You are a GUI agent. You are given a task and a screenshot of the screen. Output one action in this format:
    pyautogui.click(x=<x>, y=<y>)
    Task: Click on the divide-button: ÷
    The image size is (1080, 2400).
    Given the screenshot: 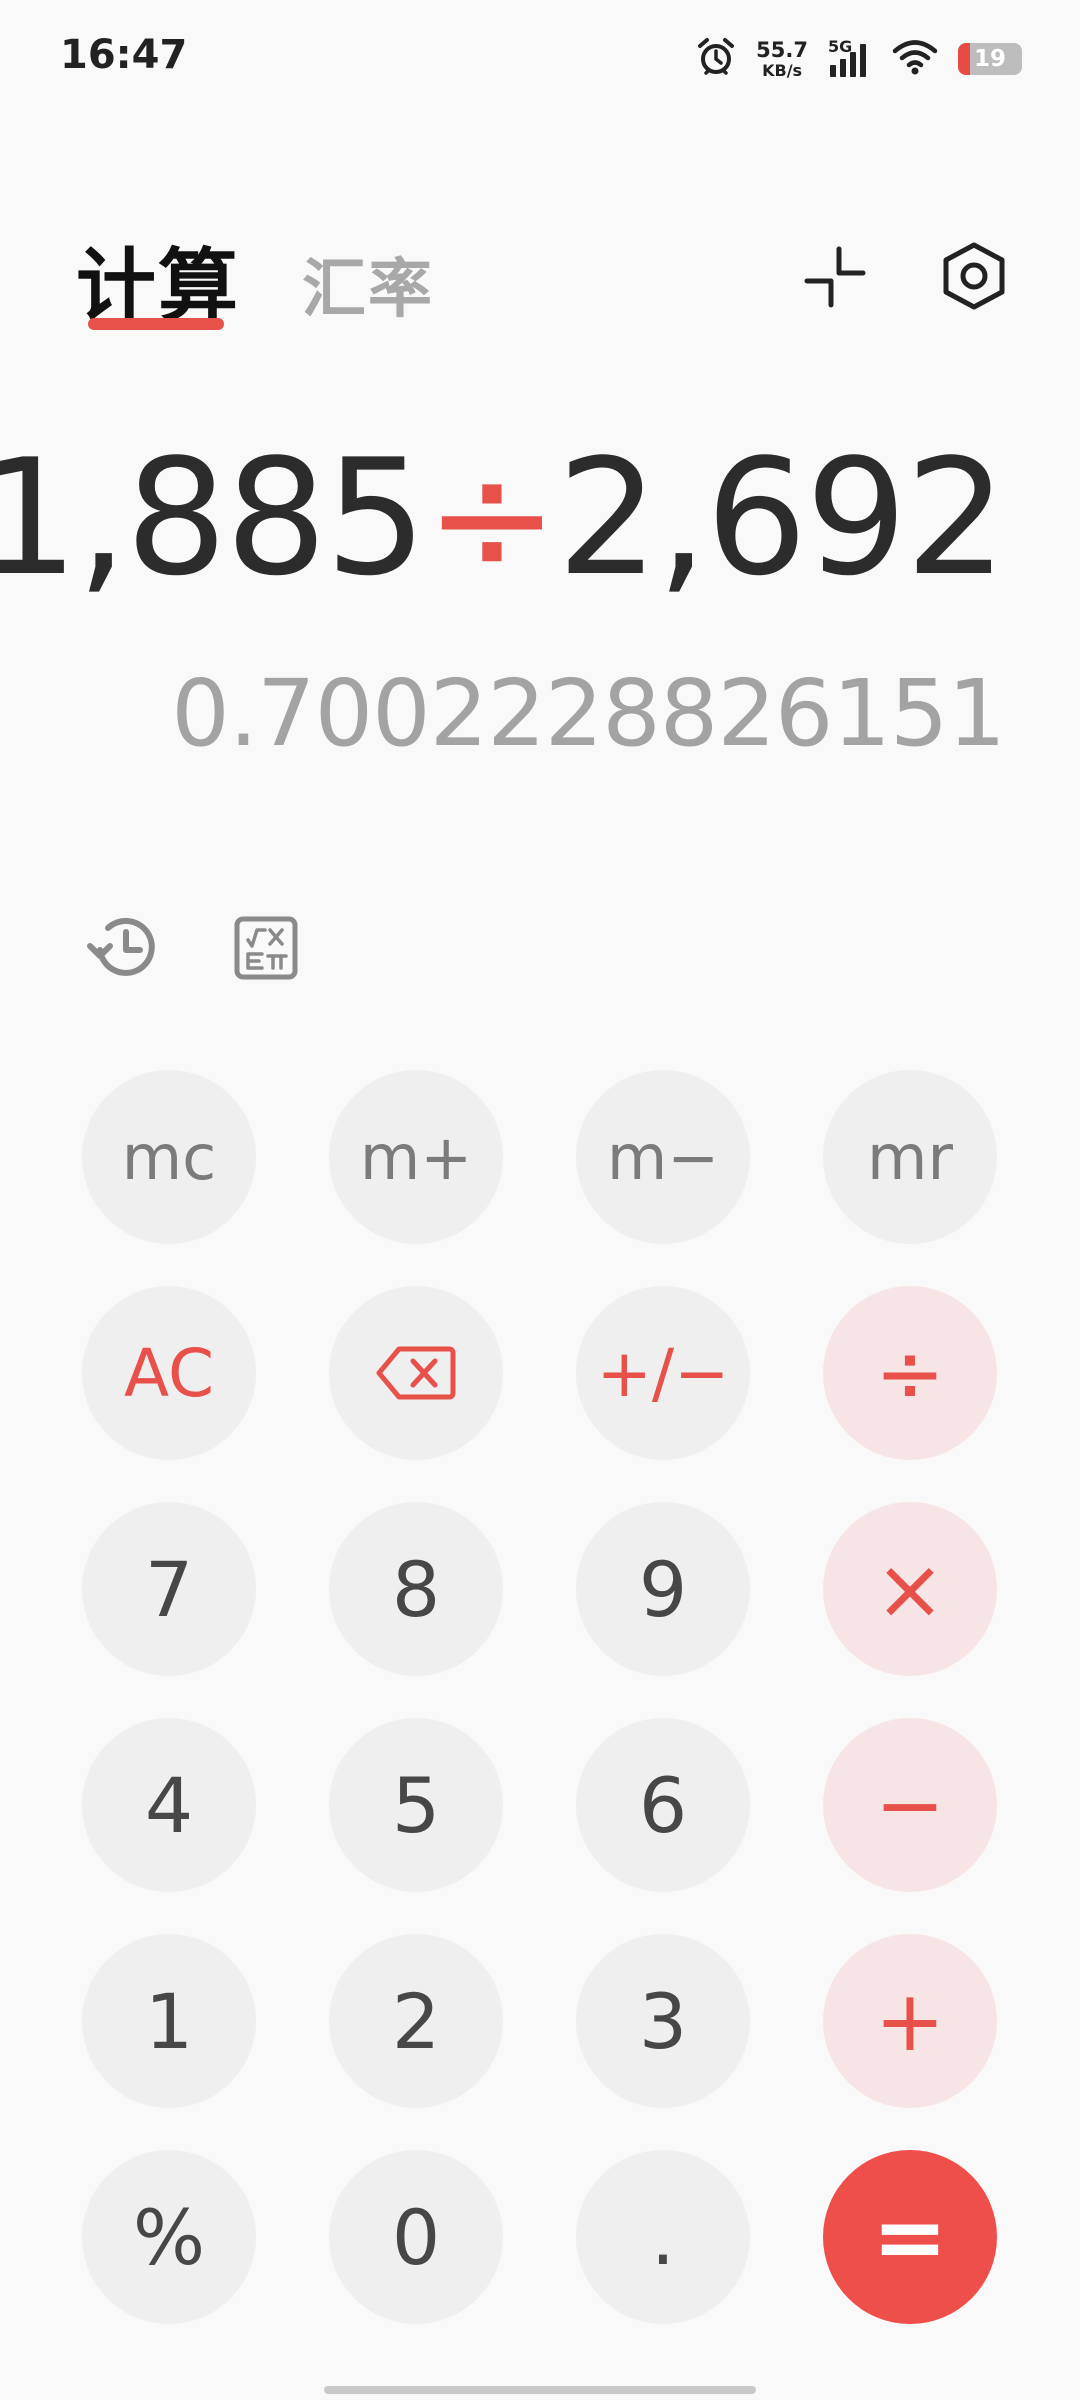 What is the action you would take?
    pyautogui.click(x=910, y=1373)
    